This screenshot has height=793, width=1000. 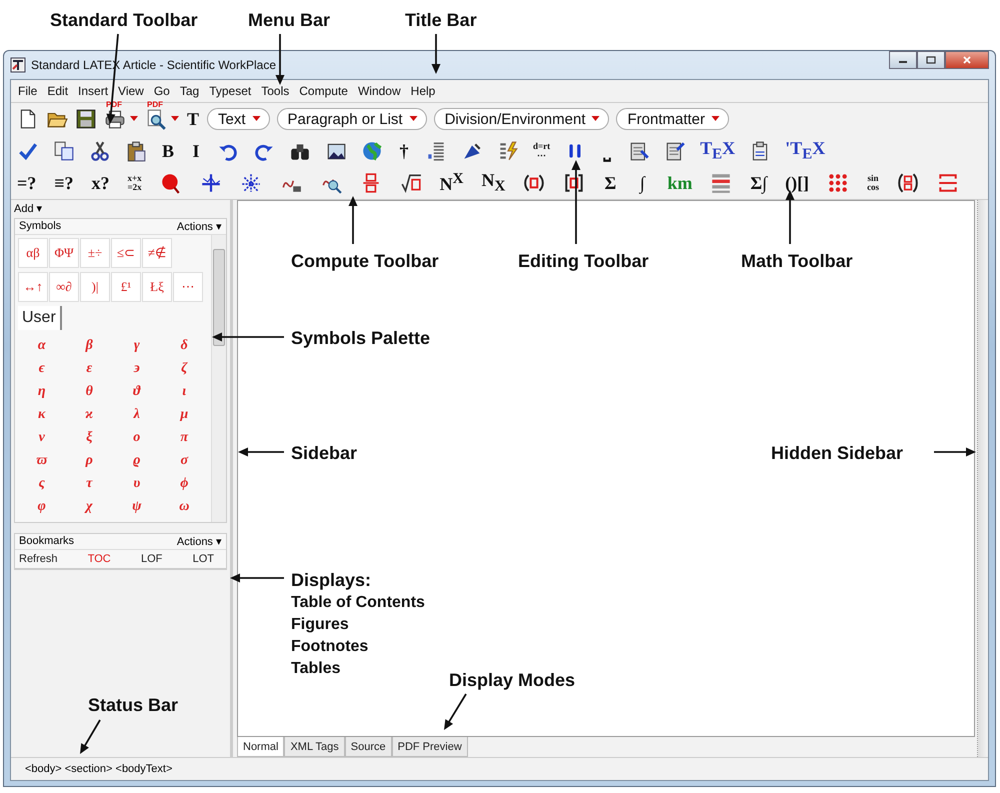 I want to click on symbol-button: γ, so click(x=136, y=346).